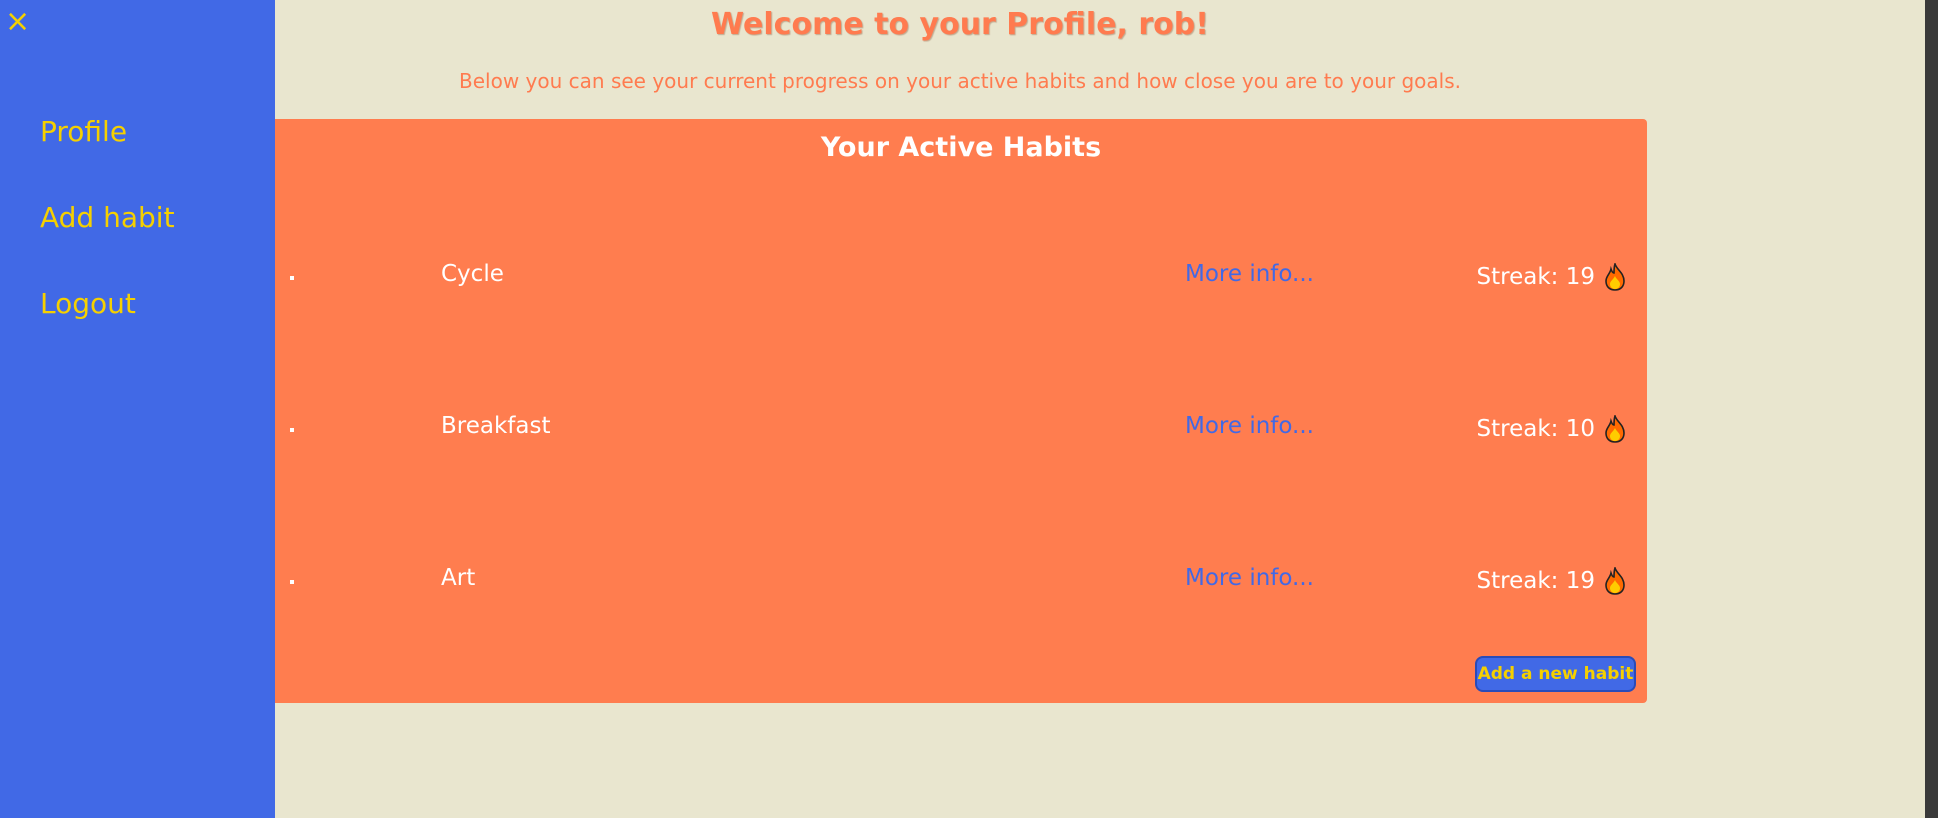  I want to click on habit-row: Cycle More info... Streak: 19, so click(961, 281).